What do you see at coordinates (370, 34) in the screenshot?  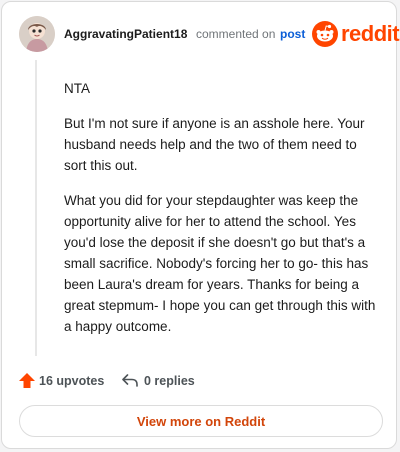 I see `reddit-wordmark: reddit` at bounding box center [370, 34].